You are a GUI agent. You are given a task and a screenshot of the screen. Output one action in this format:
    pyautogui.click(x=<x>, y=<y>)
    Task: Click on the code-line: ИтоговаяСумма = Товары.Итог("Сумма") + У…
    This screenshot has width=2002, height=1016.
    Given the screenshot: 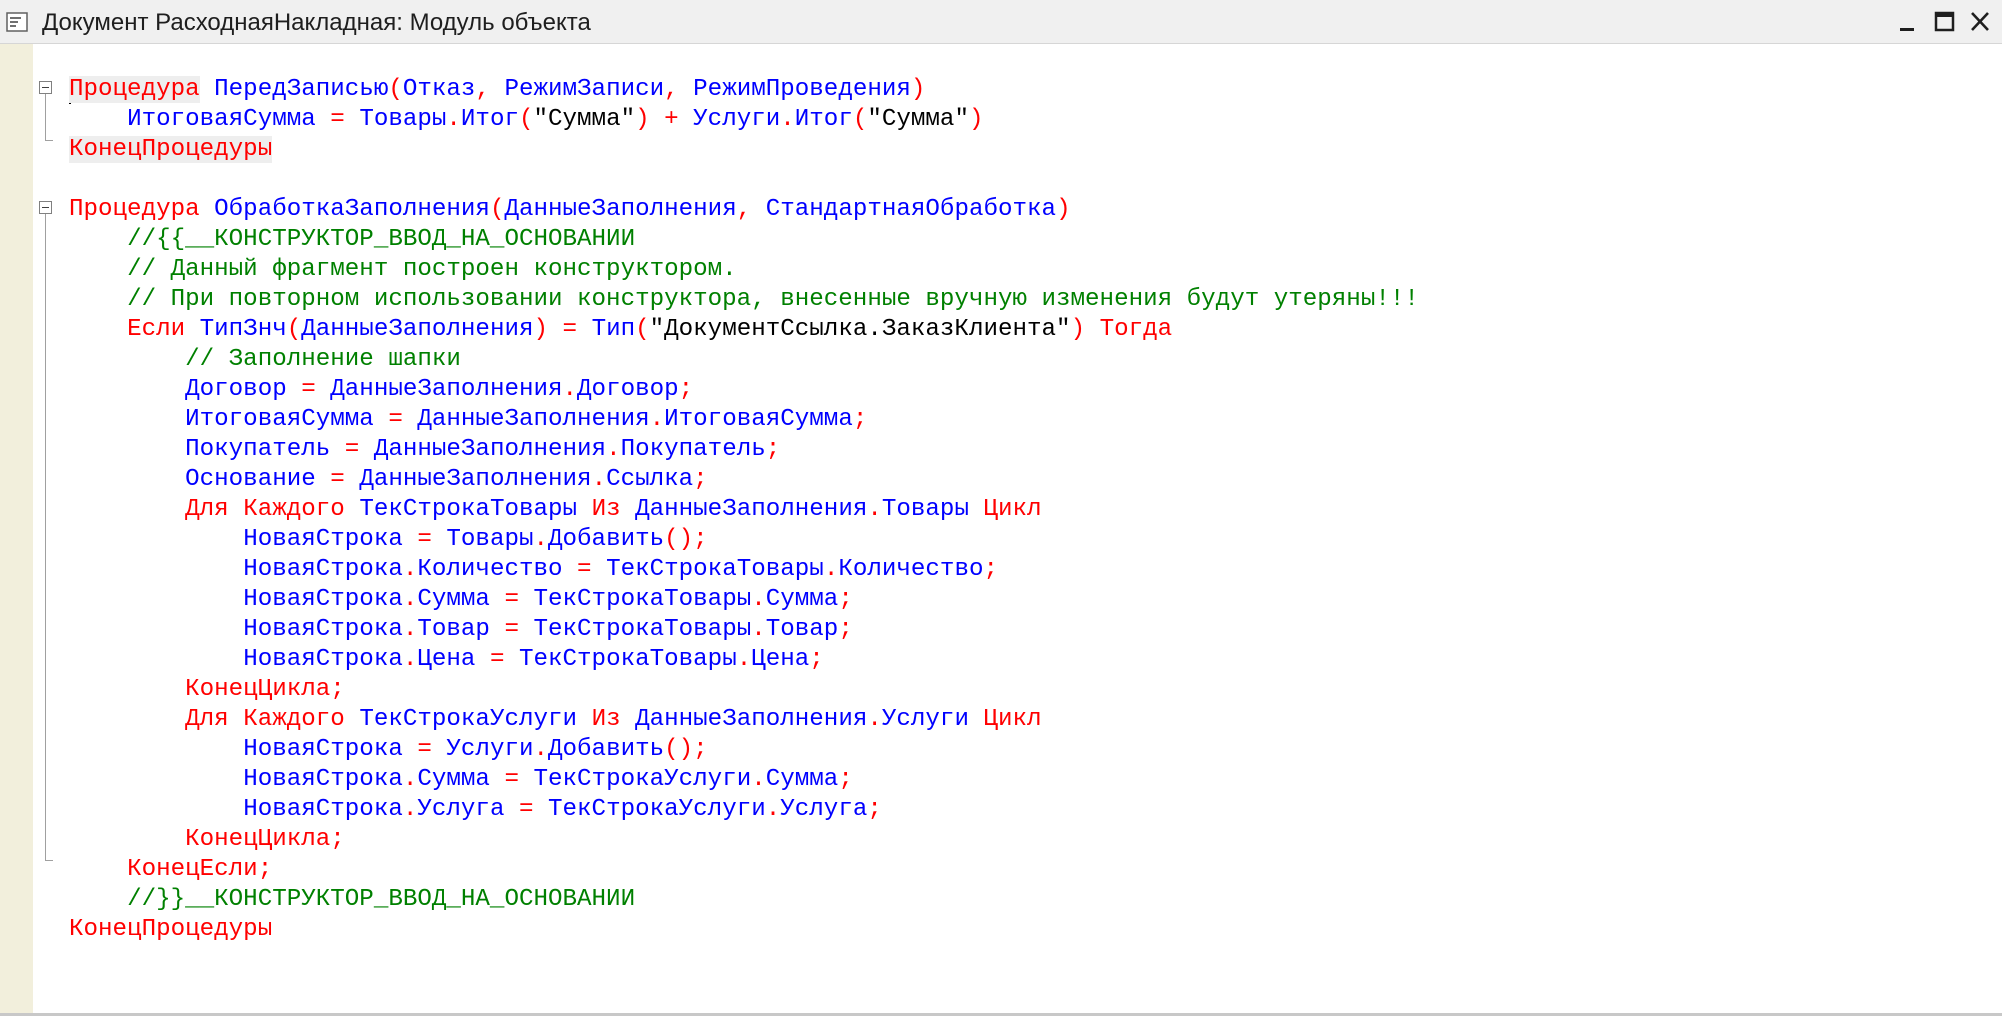 What is the action you would take?
    pyautogui.click(x=744, y=120)
    